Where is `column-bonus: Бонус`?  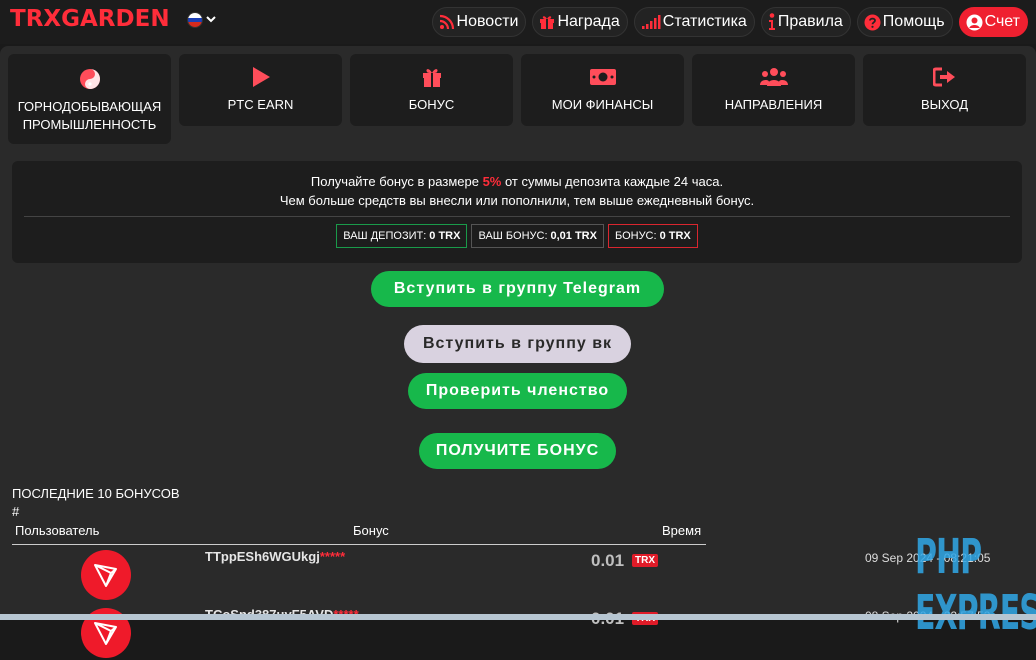 column-bonus: Бонус is located at coordinates (371, 530).